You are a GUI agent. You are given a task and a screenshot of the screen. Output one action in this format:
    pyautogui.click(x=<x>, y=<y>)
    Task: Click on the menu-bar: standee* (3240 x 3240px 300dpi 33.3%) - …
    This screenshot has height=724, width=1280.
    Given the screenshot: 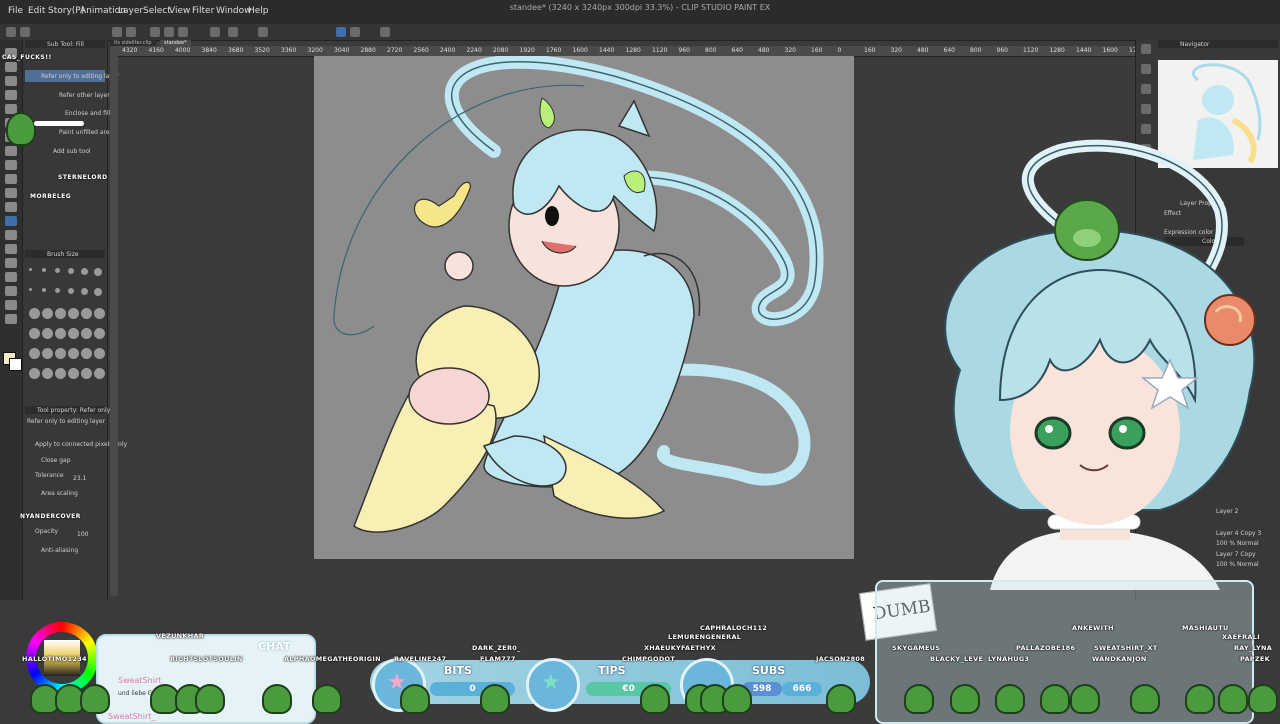 What is the action you would take?
    pyautogui.click(x=640, y=12)
    